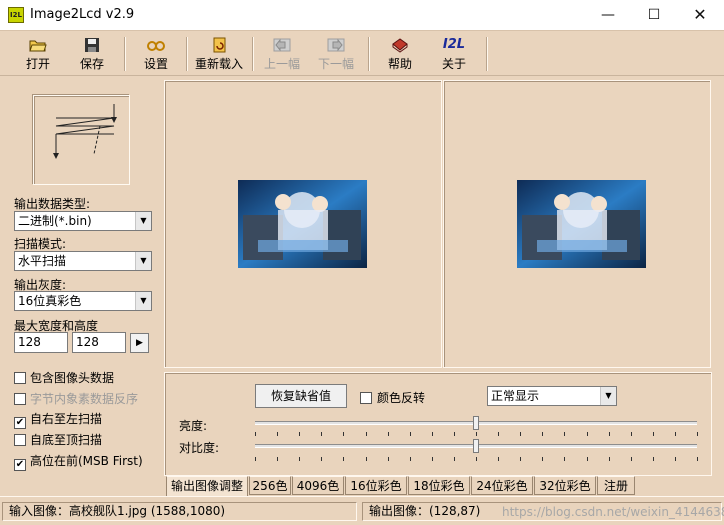 The width and height of the screenshot is (724, 525). Describe the element at coordinates (52, 204) in the screenshot. I see `output-type-label: 输出数据类型:` at that location.